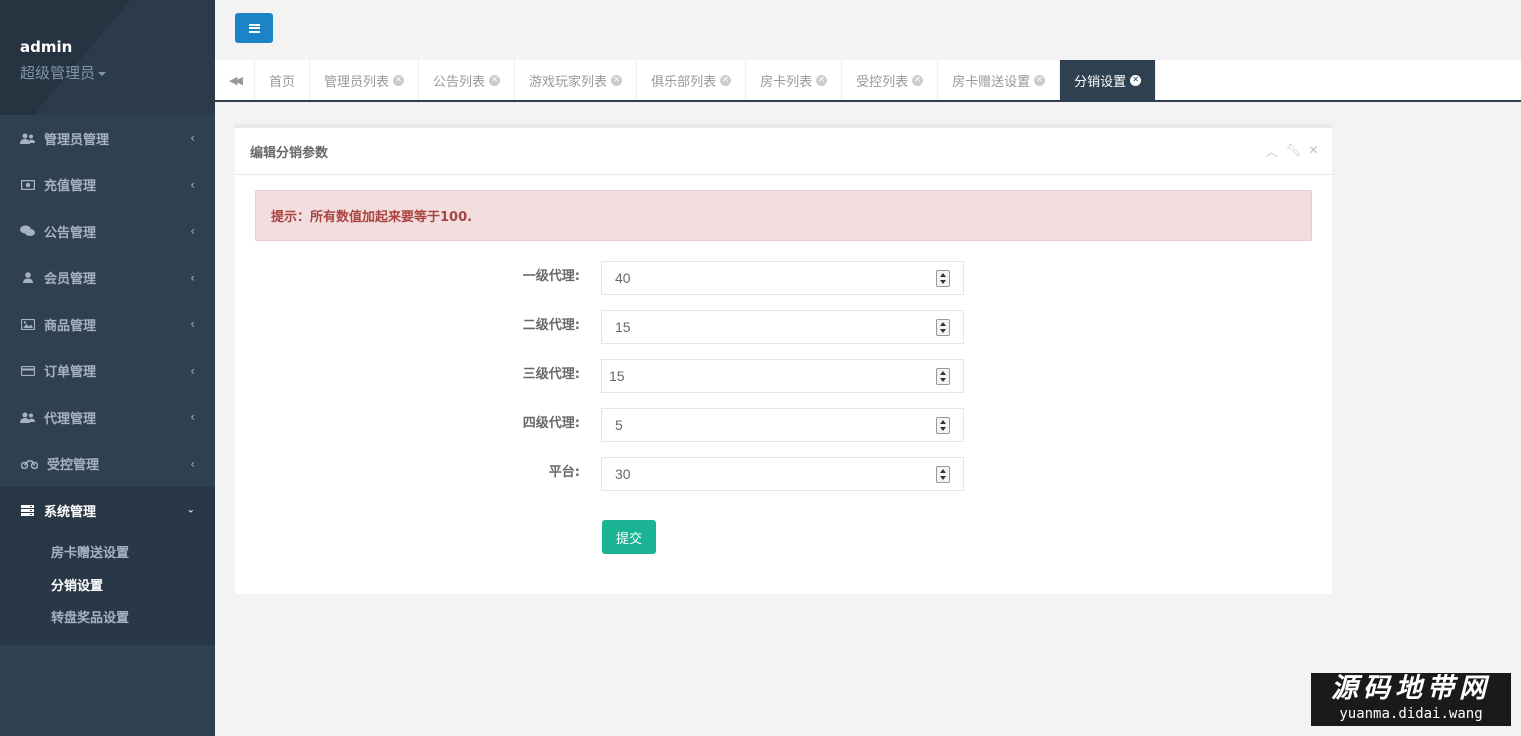 The height and width of the screenshot is (736, 1521). What do you see at coordinates (783, 215) in the screenshot?
I see `alert-message: 提示：所有数值加起来要等于100.` at bounding box center [783, 215].